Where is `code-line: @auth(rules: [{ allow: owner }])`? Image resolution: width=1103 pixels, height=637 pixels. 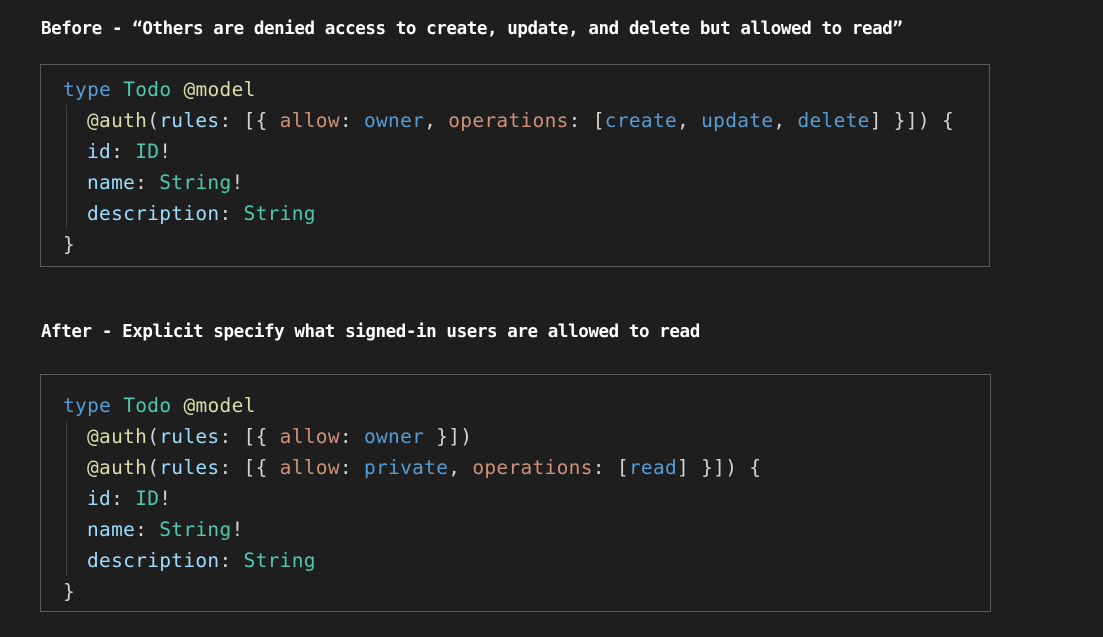 code-line: @auth(rules: [{ allow: owner }]) is located at coordinates (412, 436).